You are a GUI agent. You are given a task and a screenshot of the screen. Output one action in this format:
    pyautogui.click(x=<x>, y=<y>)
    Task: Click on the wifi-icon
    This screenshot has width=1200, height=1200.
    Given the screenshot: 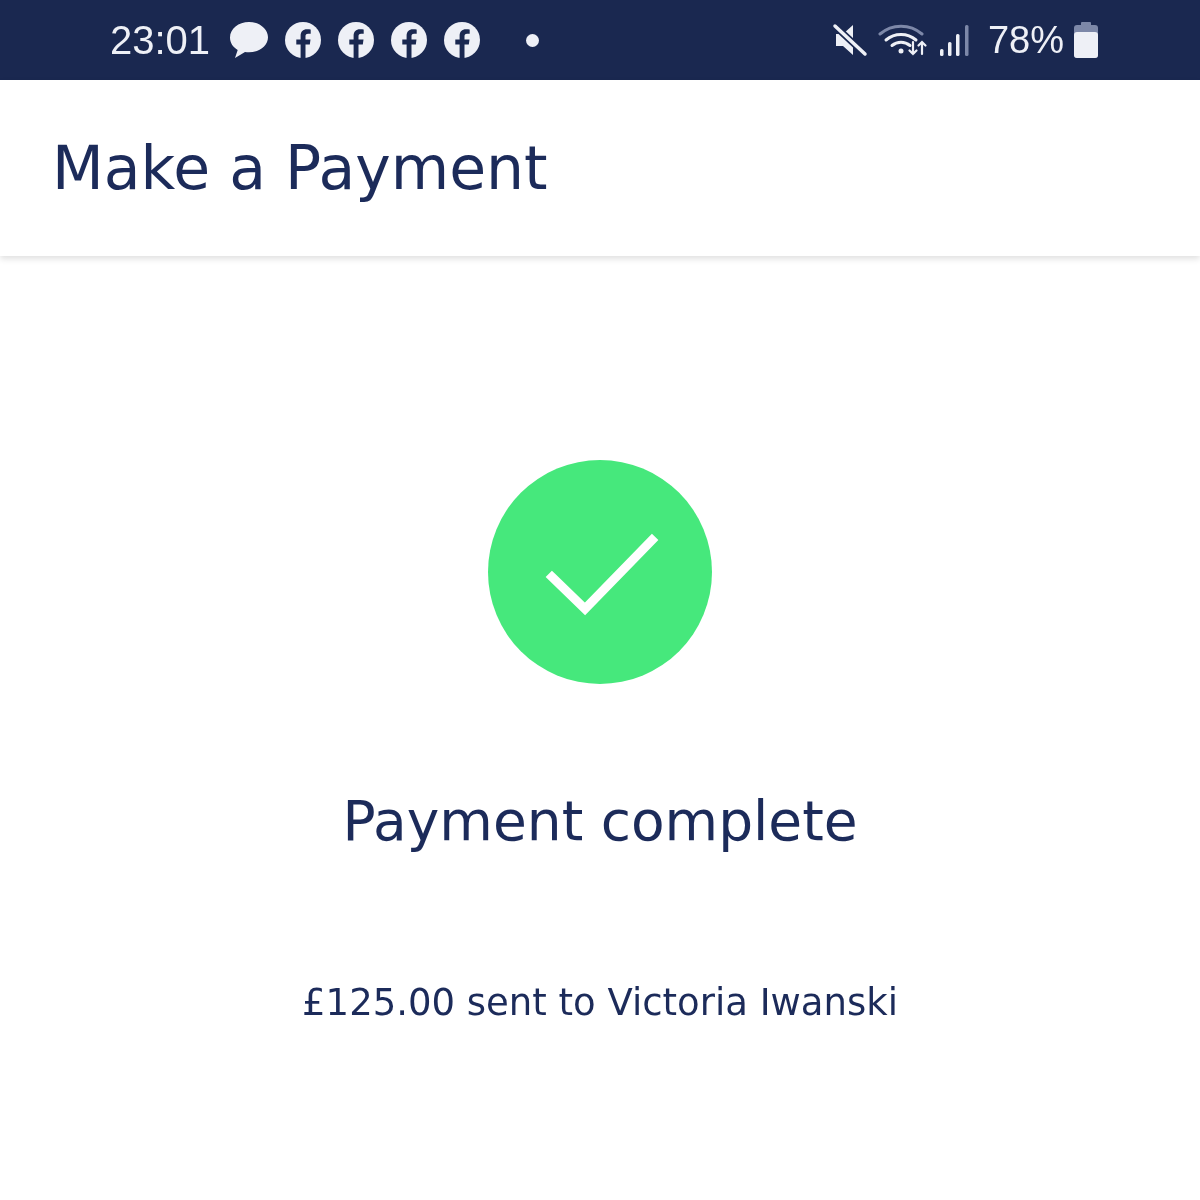 What is the action you would take?
    pyautogui.click(x=902, y=40)
    